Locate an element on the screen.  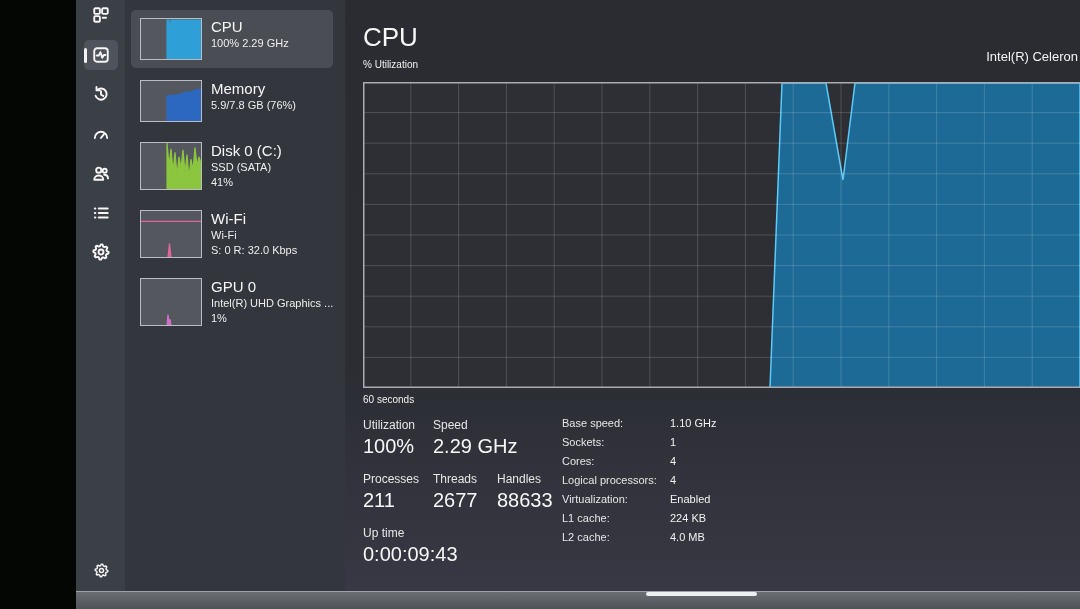
settings-icon is located at coordinates (101, 570).